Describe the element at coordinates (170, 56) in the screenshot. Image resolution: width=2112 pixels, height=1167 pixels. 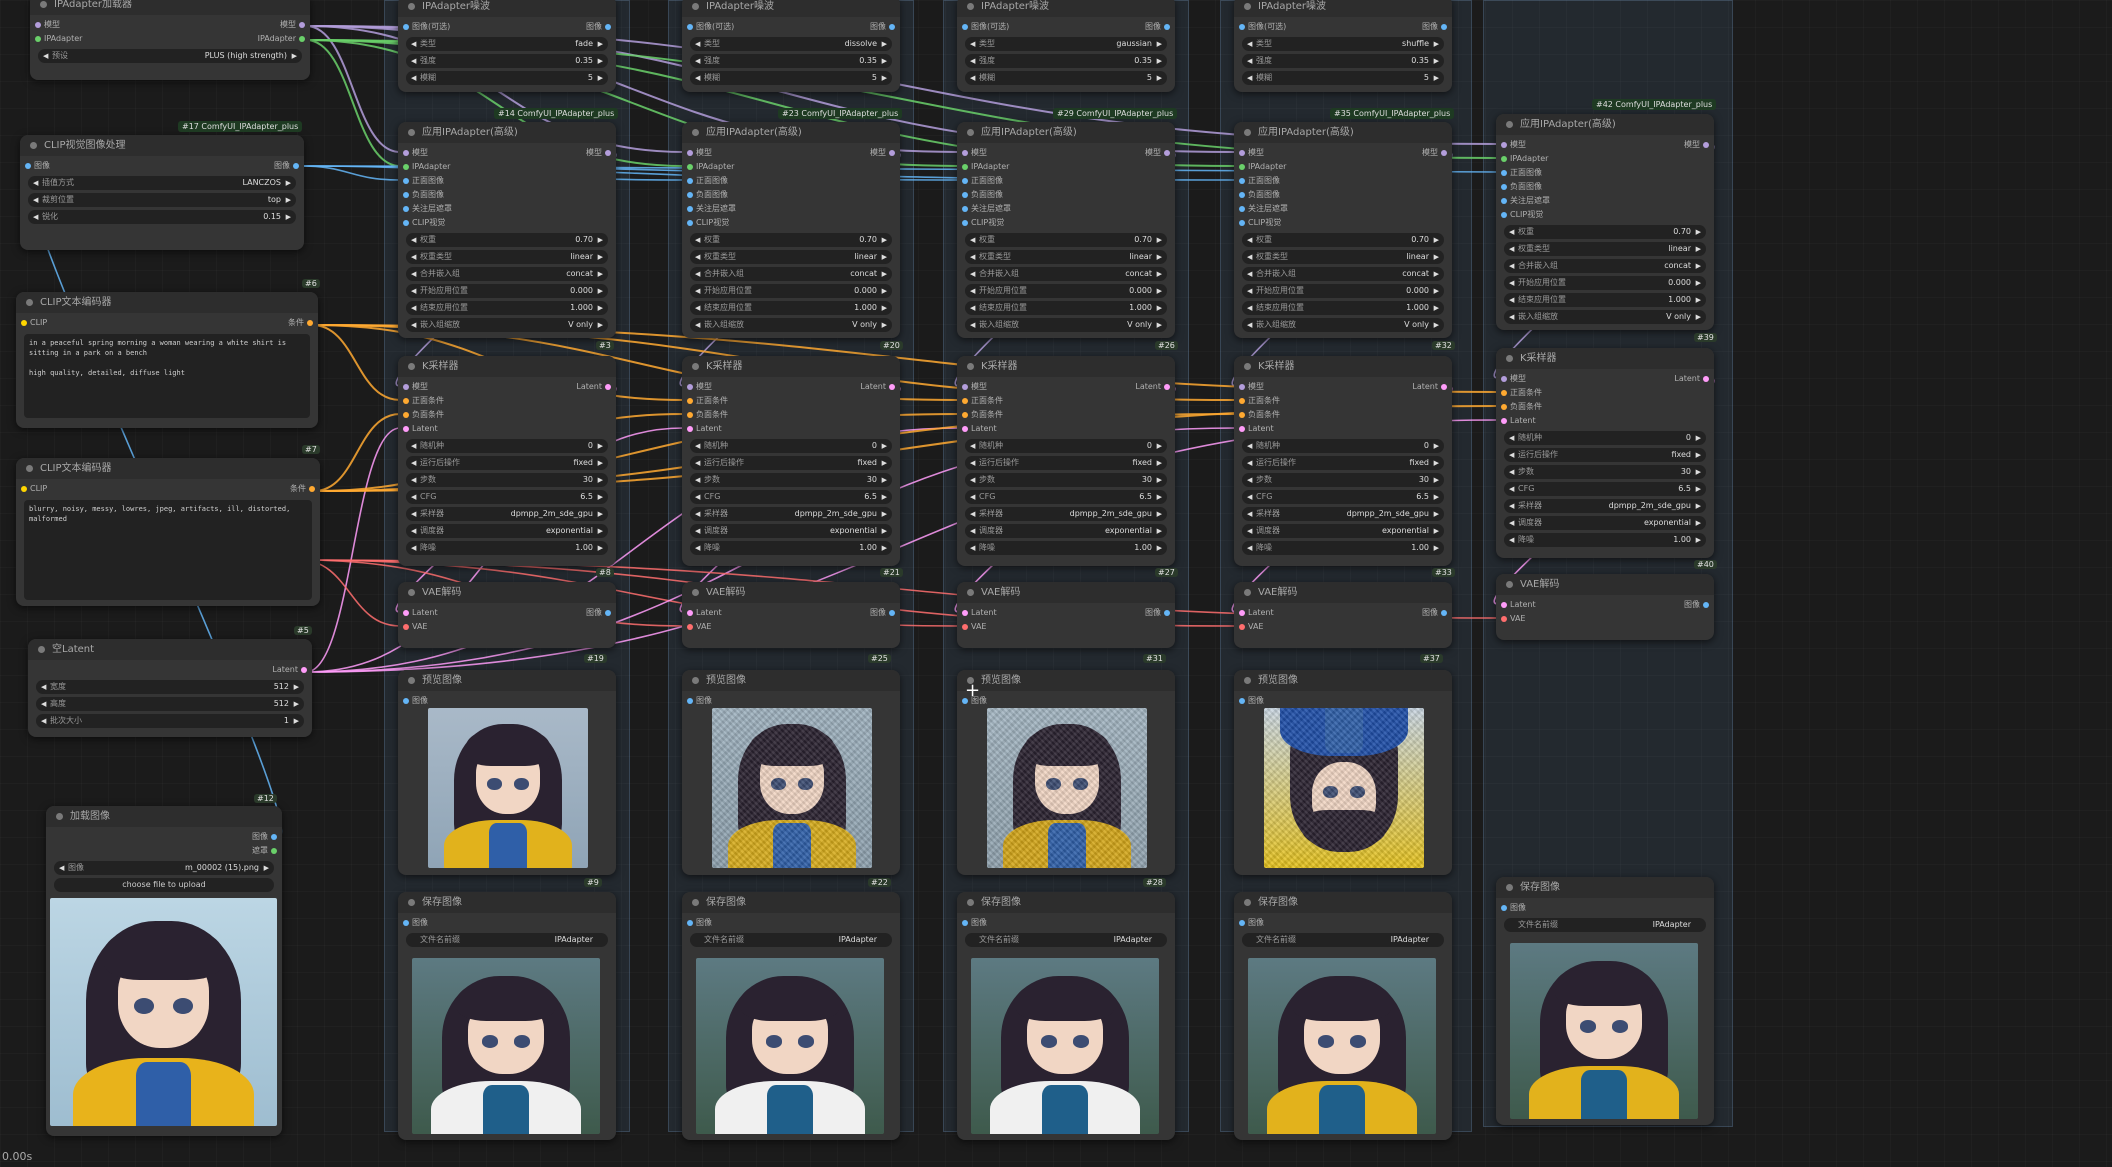
I see `preset-widget: ◀ 预设 PLUS (high strength) ▶` at that location.